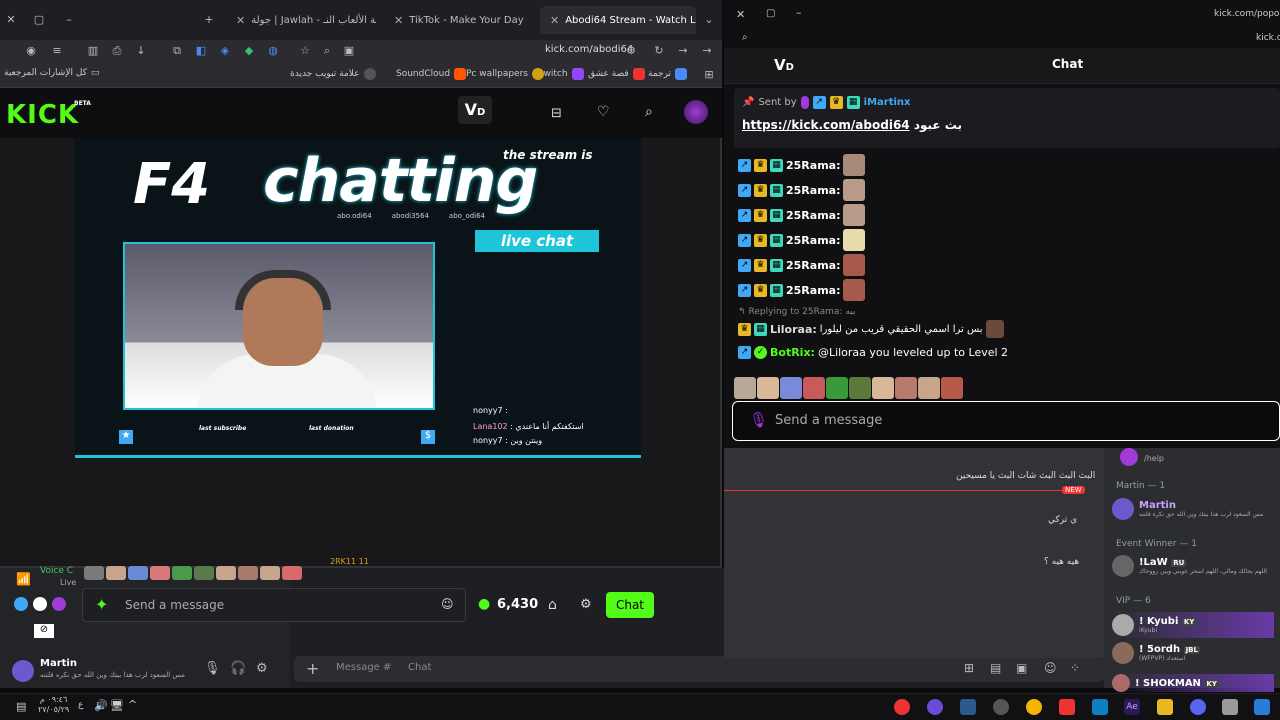  What do you see at coordinates (618, 20) in the screenshot?
I see `tab-abodi64: ✕ Abodi64 Stream - Watch Live o` at bounding box center [618, 20].